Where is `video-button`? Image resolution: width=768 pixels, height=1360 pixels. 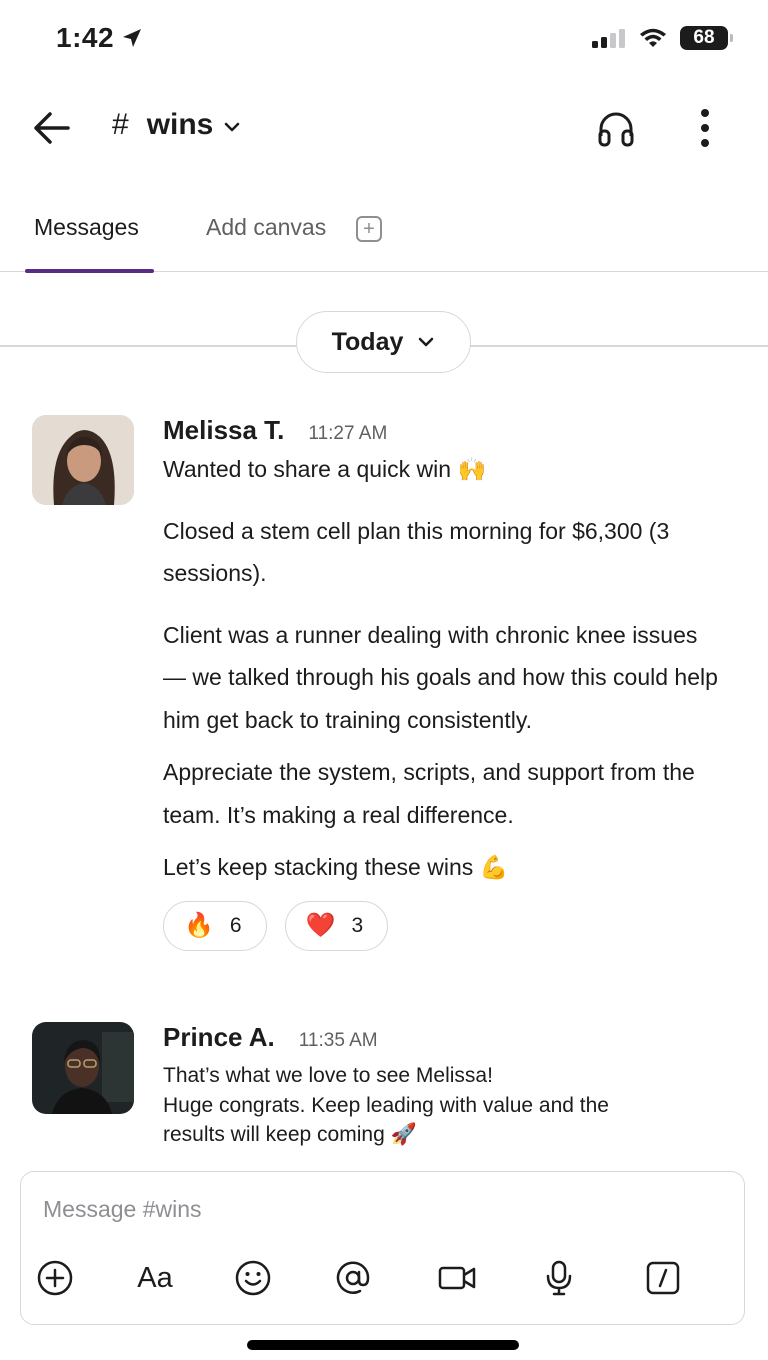 video-button is located at coordinates (457, 1278).